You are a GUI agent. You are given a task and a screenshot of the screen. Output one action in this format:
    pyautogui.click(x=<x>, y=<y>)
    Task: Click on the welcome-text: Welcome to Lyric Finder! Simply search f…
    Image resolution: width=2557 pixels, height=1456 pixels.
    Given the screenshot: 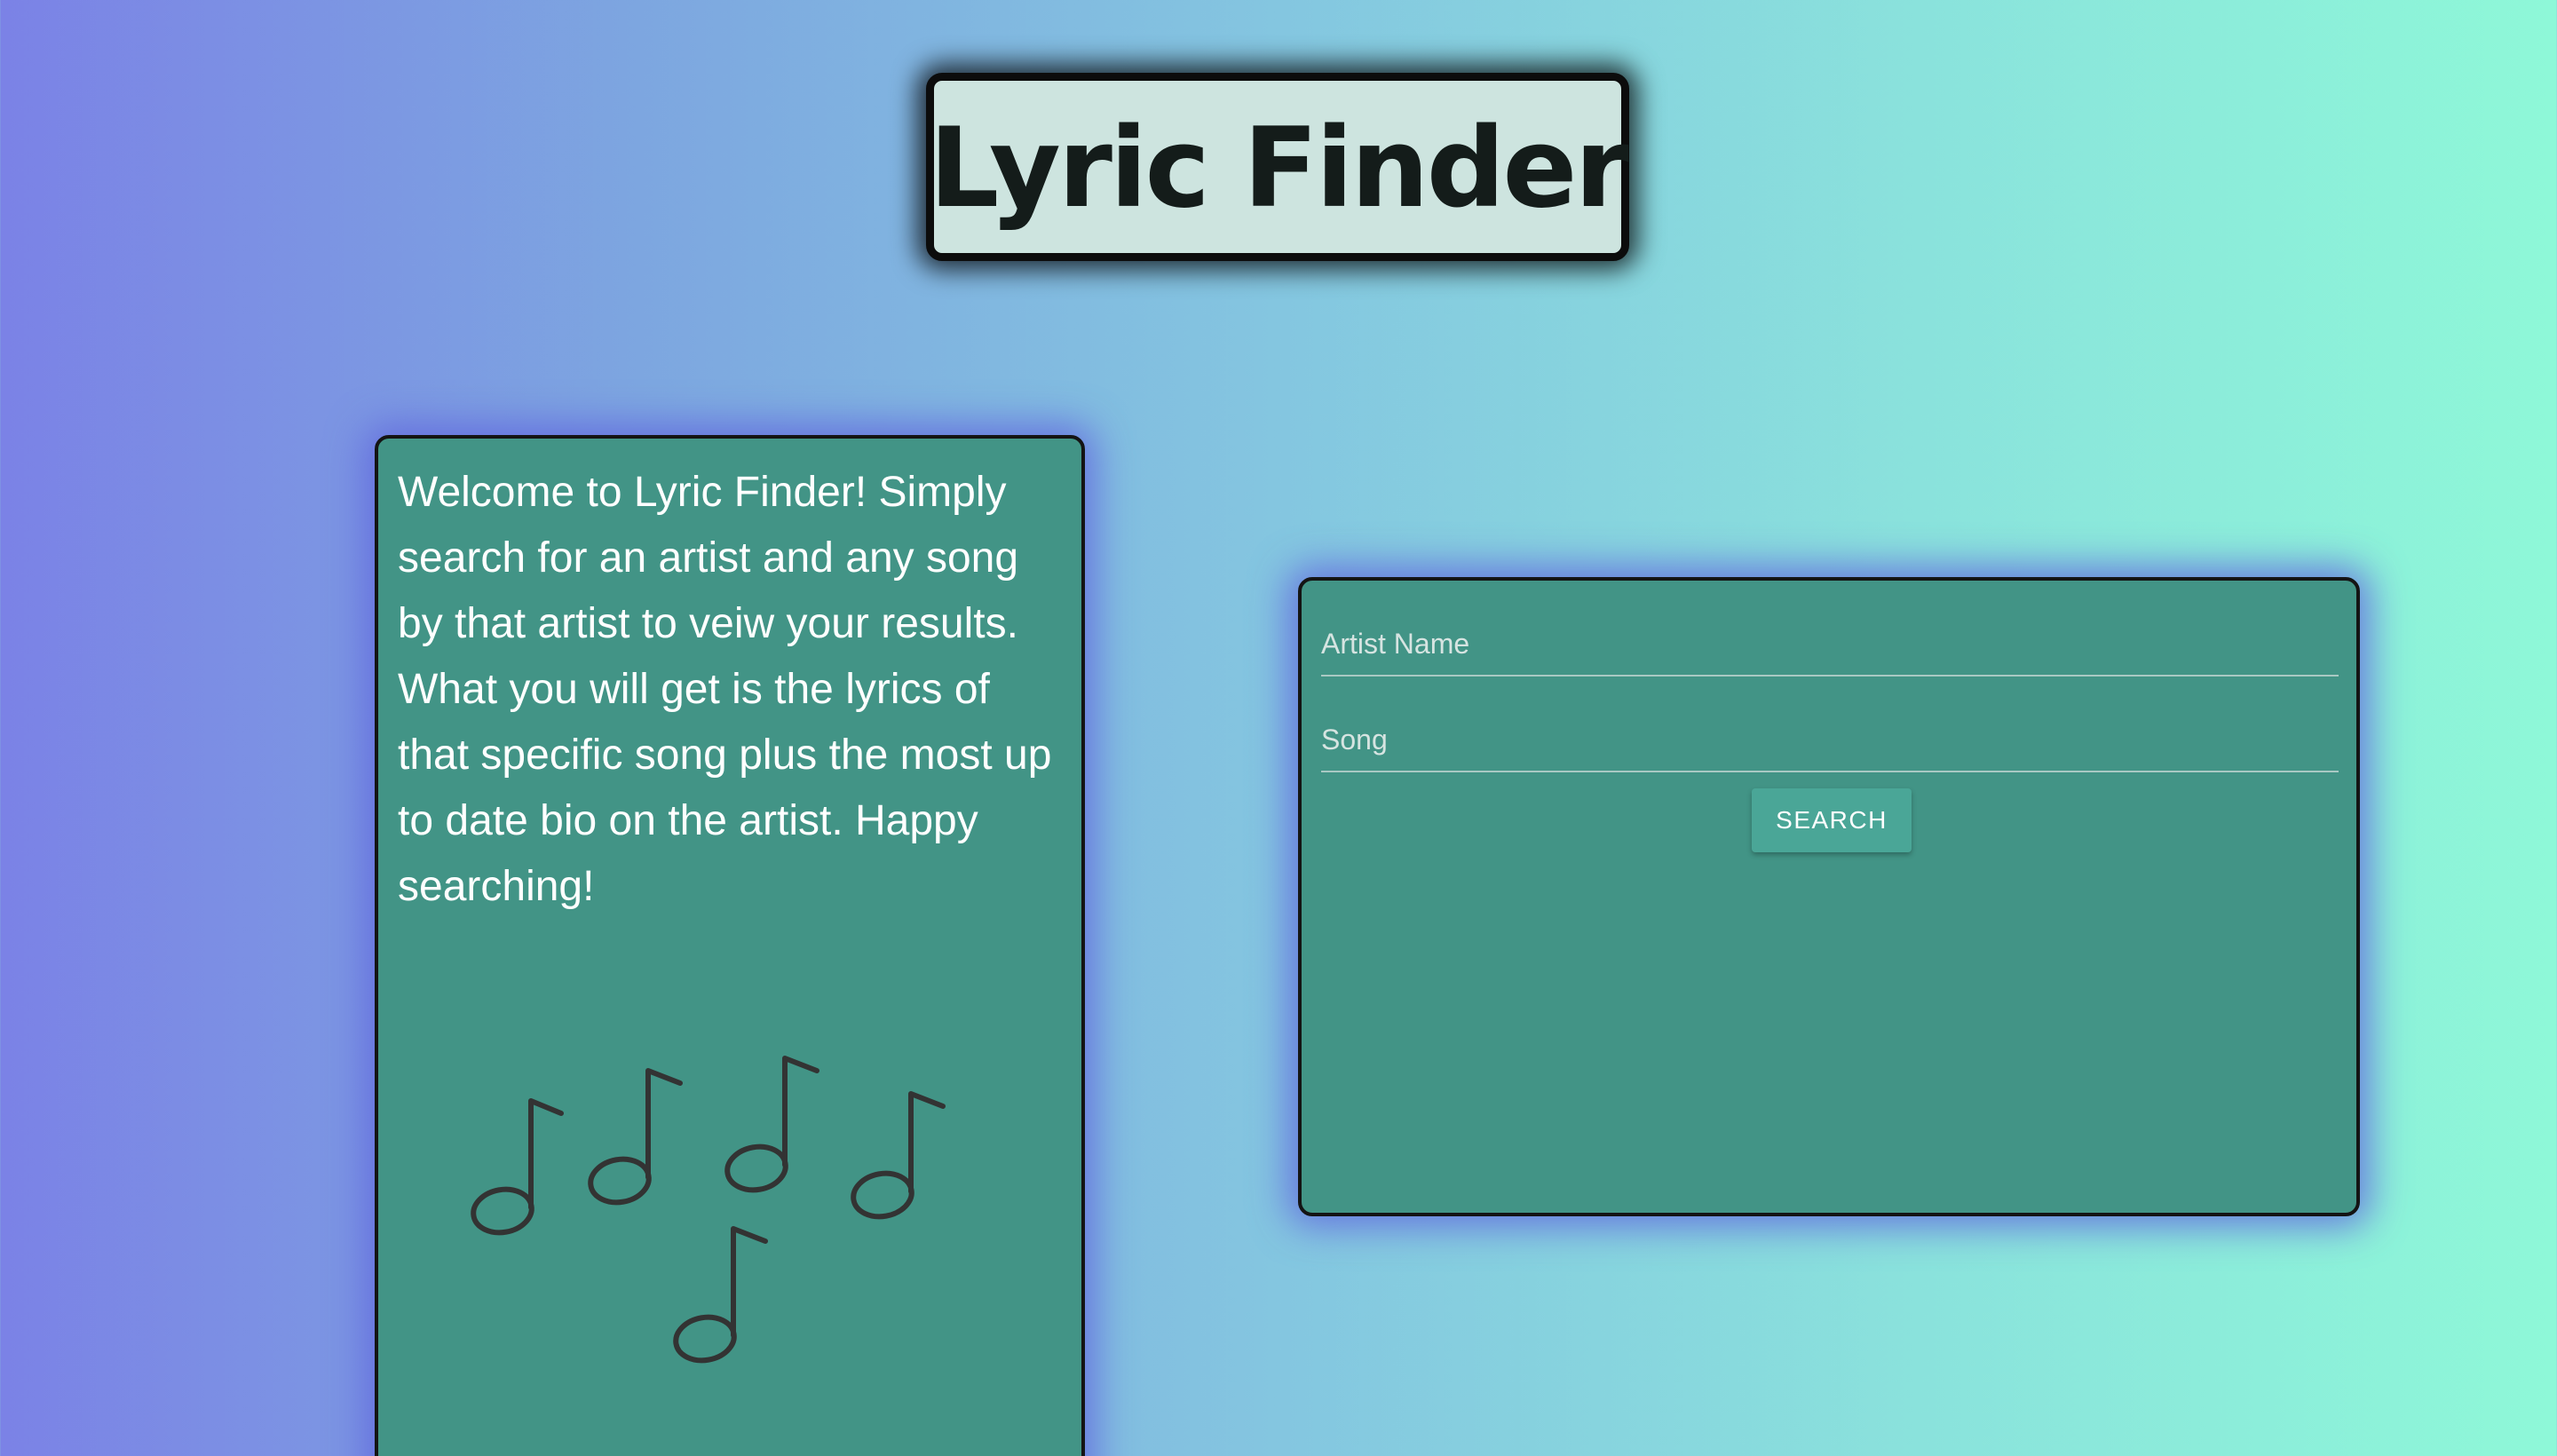 What is the action you would take?
    pyautogui.click(x=725, y=689)
    